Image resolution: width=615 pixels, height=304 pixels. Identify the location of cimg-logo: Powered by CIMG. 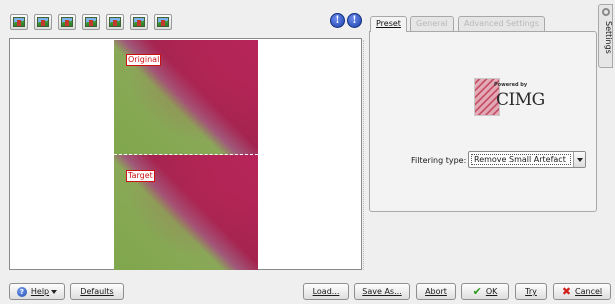
(509, 97).